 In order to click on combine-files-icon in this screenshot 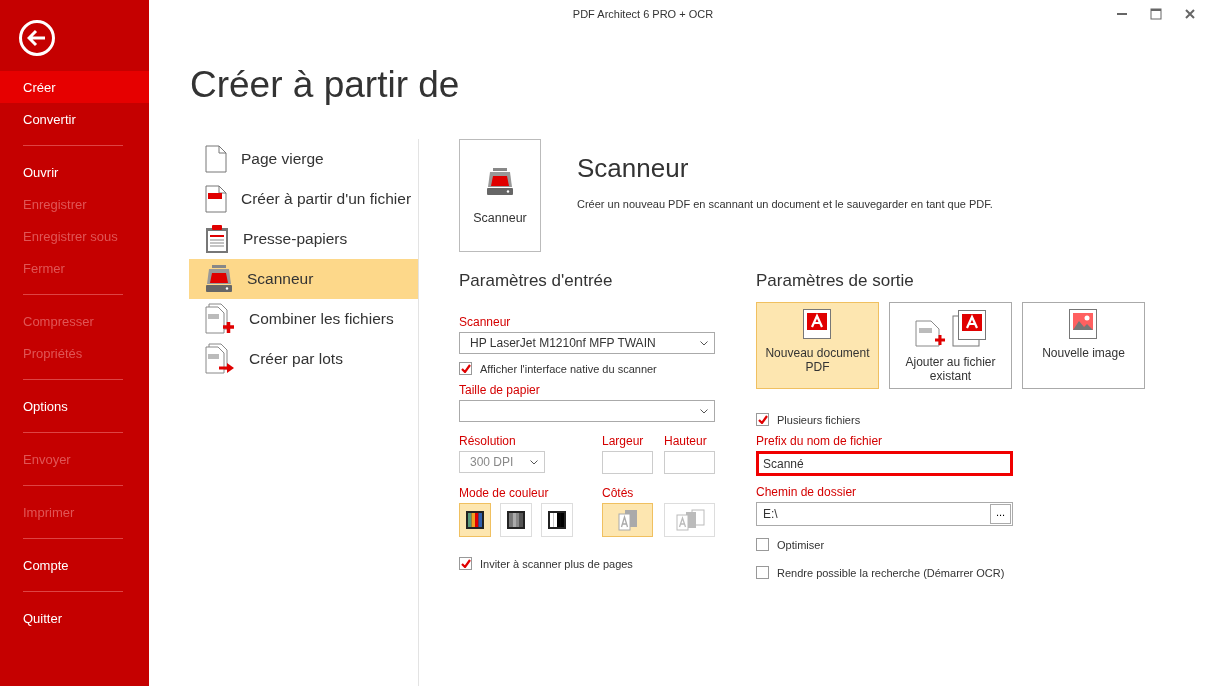, I will do `click(220, 319)`.